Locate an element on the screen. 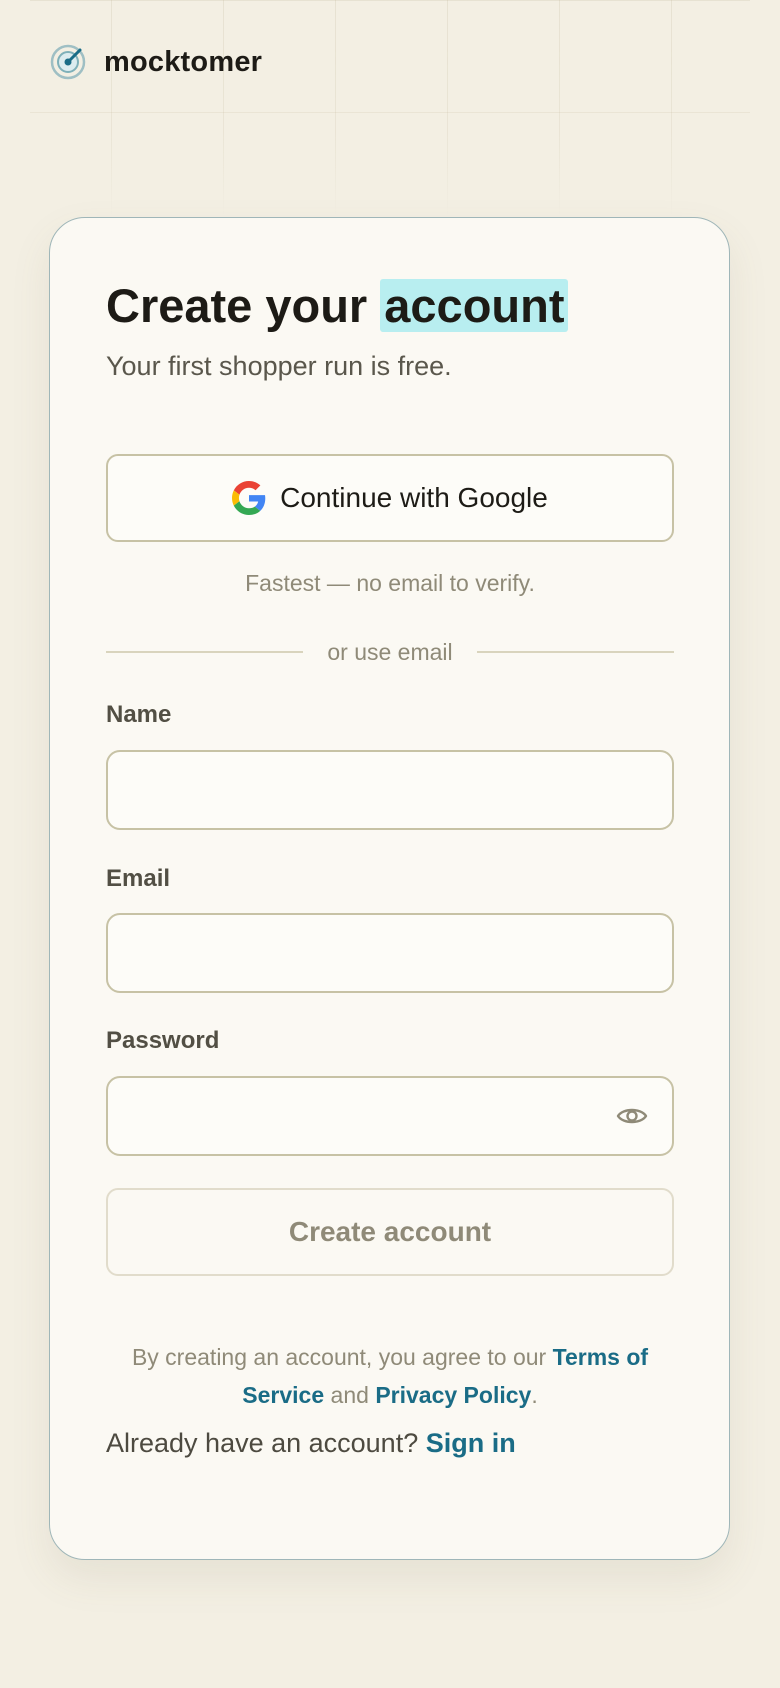 The width and height of the screenshot is (780, 1688). eye-icon is located at coordinates (632, 1116).